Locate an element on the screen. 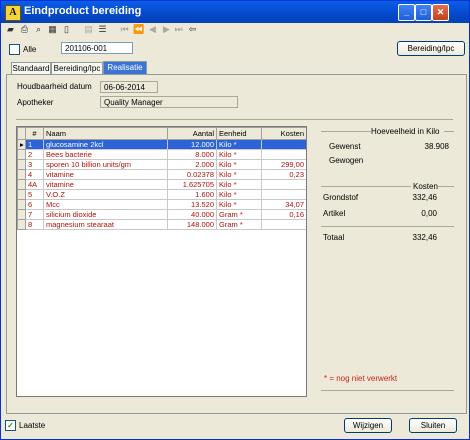 This screenshot has height=440, width=470. cell-naam: silicium dioxide is located at coordinates (105, 214).